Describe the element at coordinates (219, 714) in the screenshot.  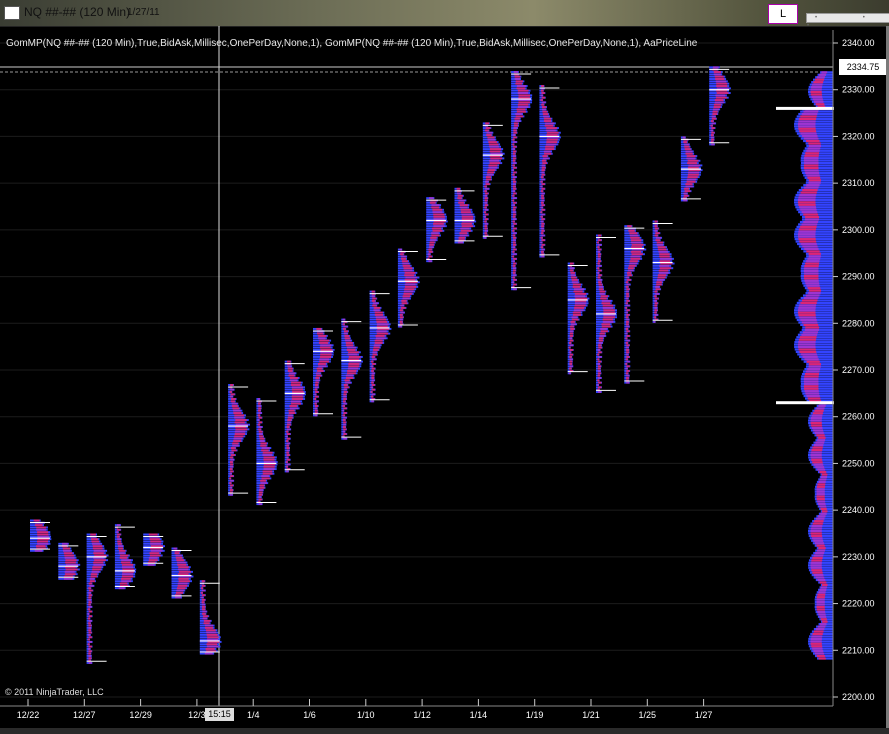
I see `crosshair-time-marker: 15:15` at that location.